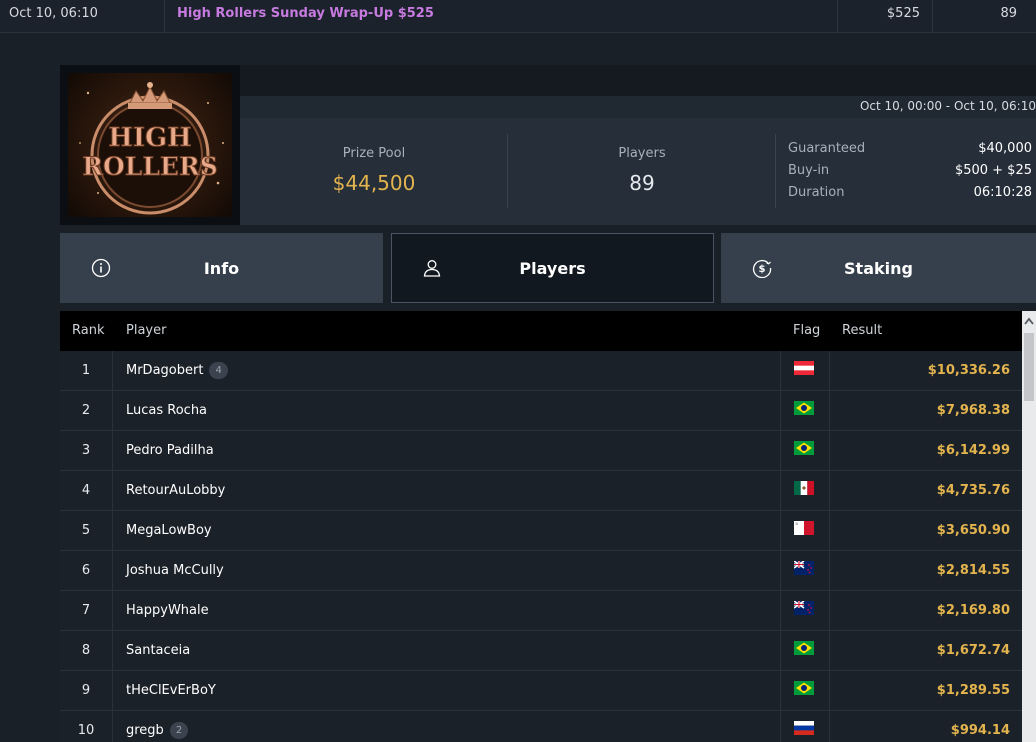 The width and height of the screenshot is (1036, 742). Describe the element at coordinates (862, 330) in the screenshot. I see `column-header-result: Result` at that location.